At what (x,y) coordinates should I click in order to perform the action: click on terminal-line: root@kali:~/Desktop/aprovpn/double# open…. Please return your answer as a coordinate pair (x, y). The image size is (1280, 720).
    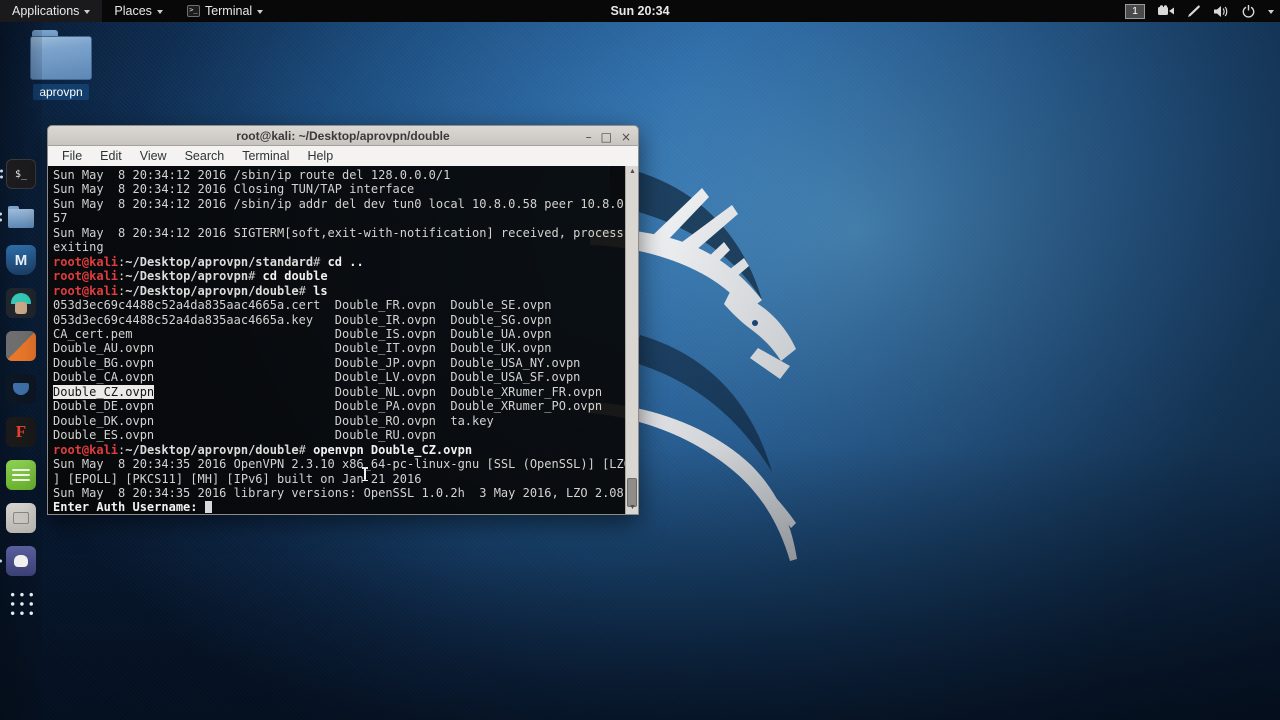
    Looking at the image, I should click on (263, 449).